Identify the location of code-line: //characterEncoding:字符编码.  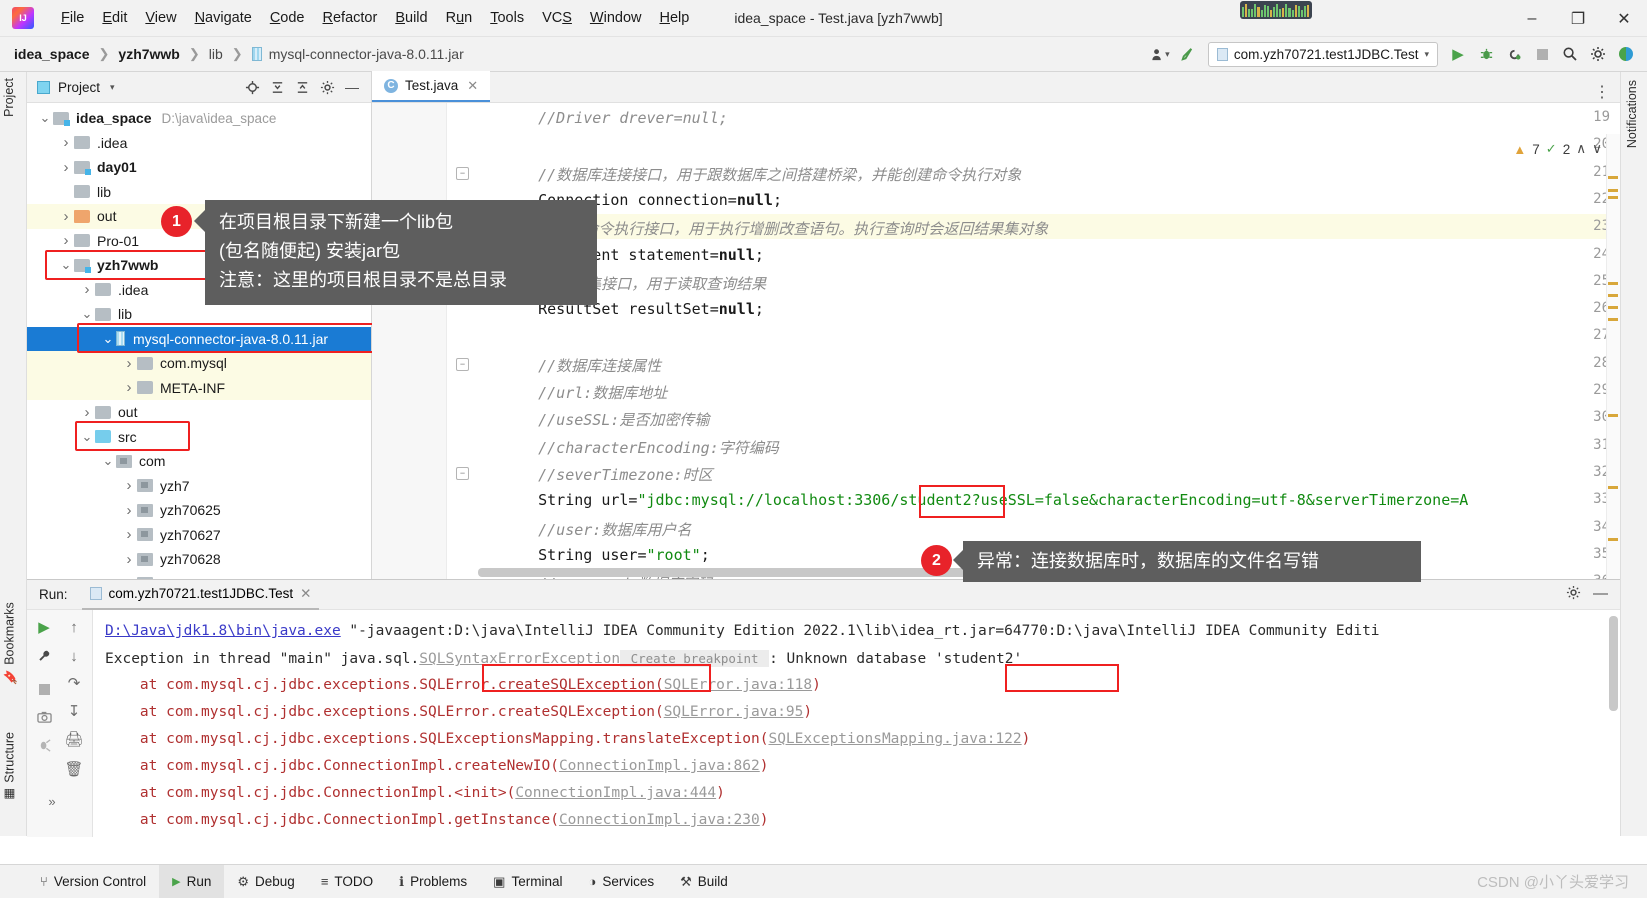
(640, 447).